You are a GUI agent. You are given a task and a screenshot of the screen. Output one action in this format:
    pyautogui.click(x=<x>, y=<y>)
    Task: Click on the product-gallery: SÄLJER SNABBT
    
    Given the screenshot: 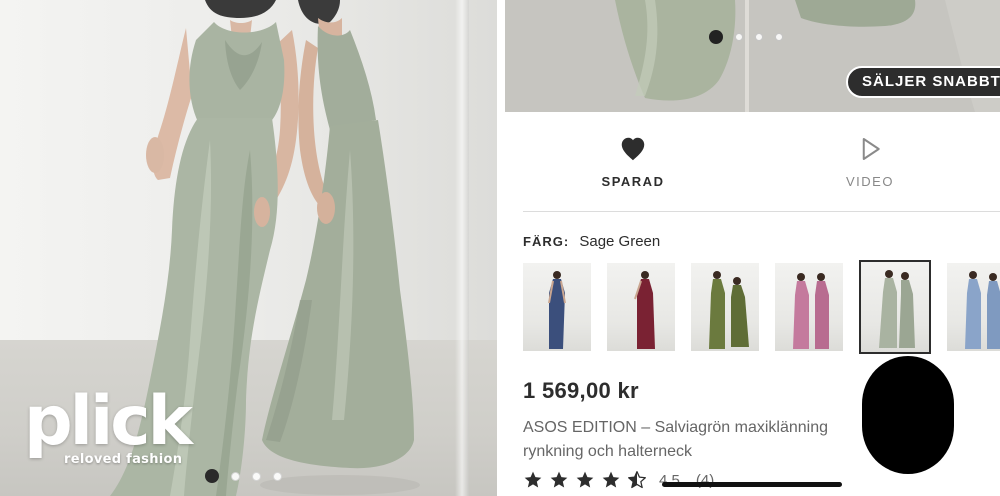 What is the action you would take?
    pyautogui.click(x=752, y=56)
    